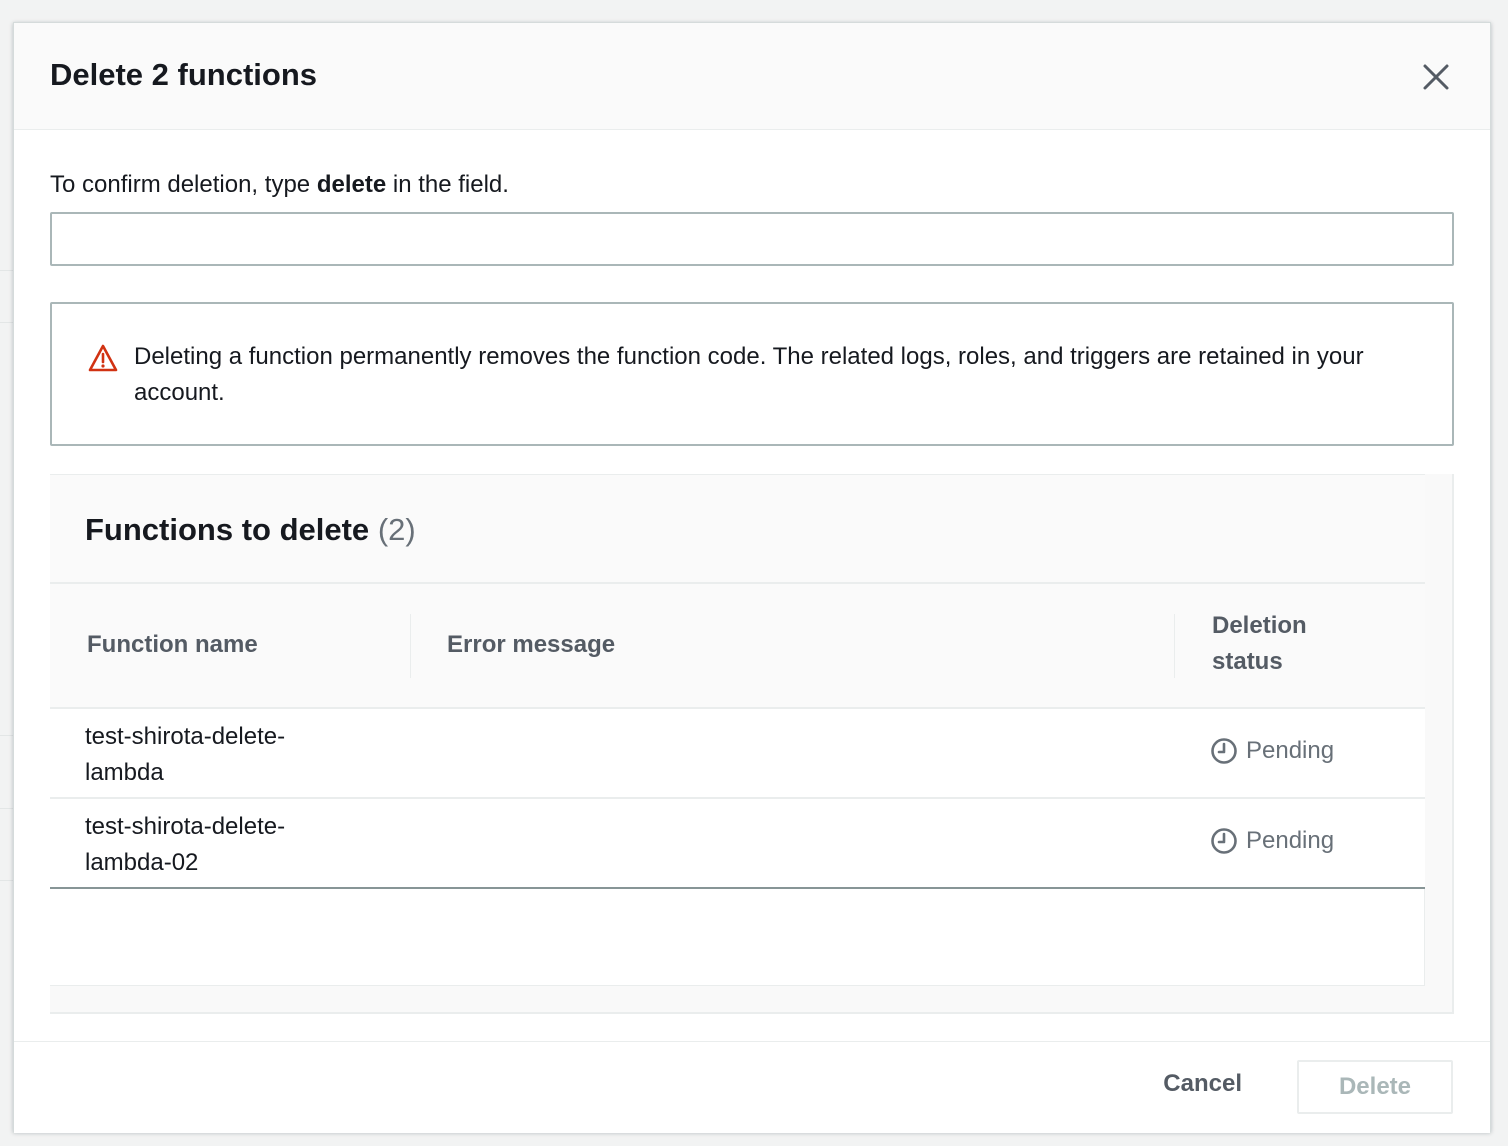 This screenshot has height=1146, width=1508. I want to click on modal-footer: Cancel Delete, so click(752, 1087).